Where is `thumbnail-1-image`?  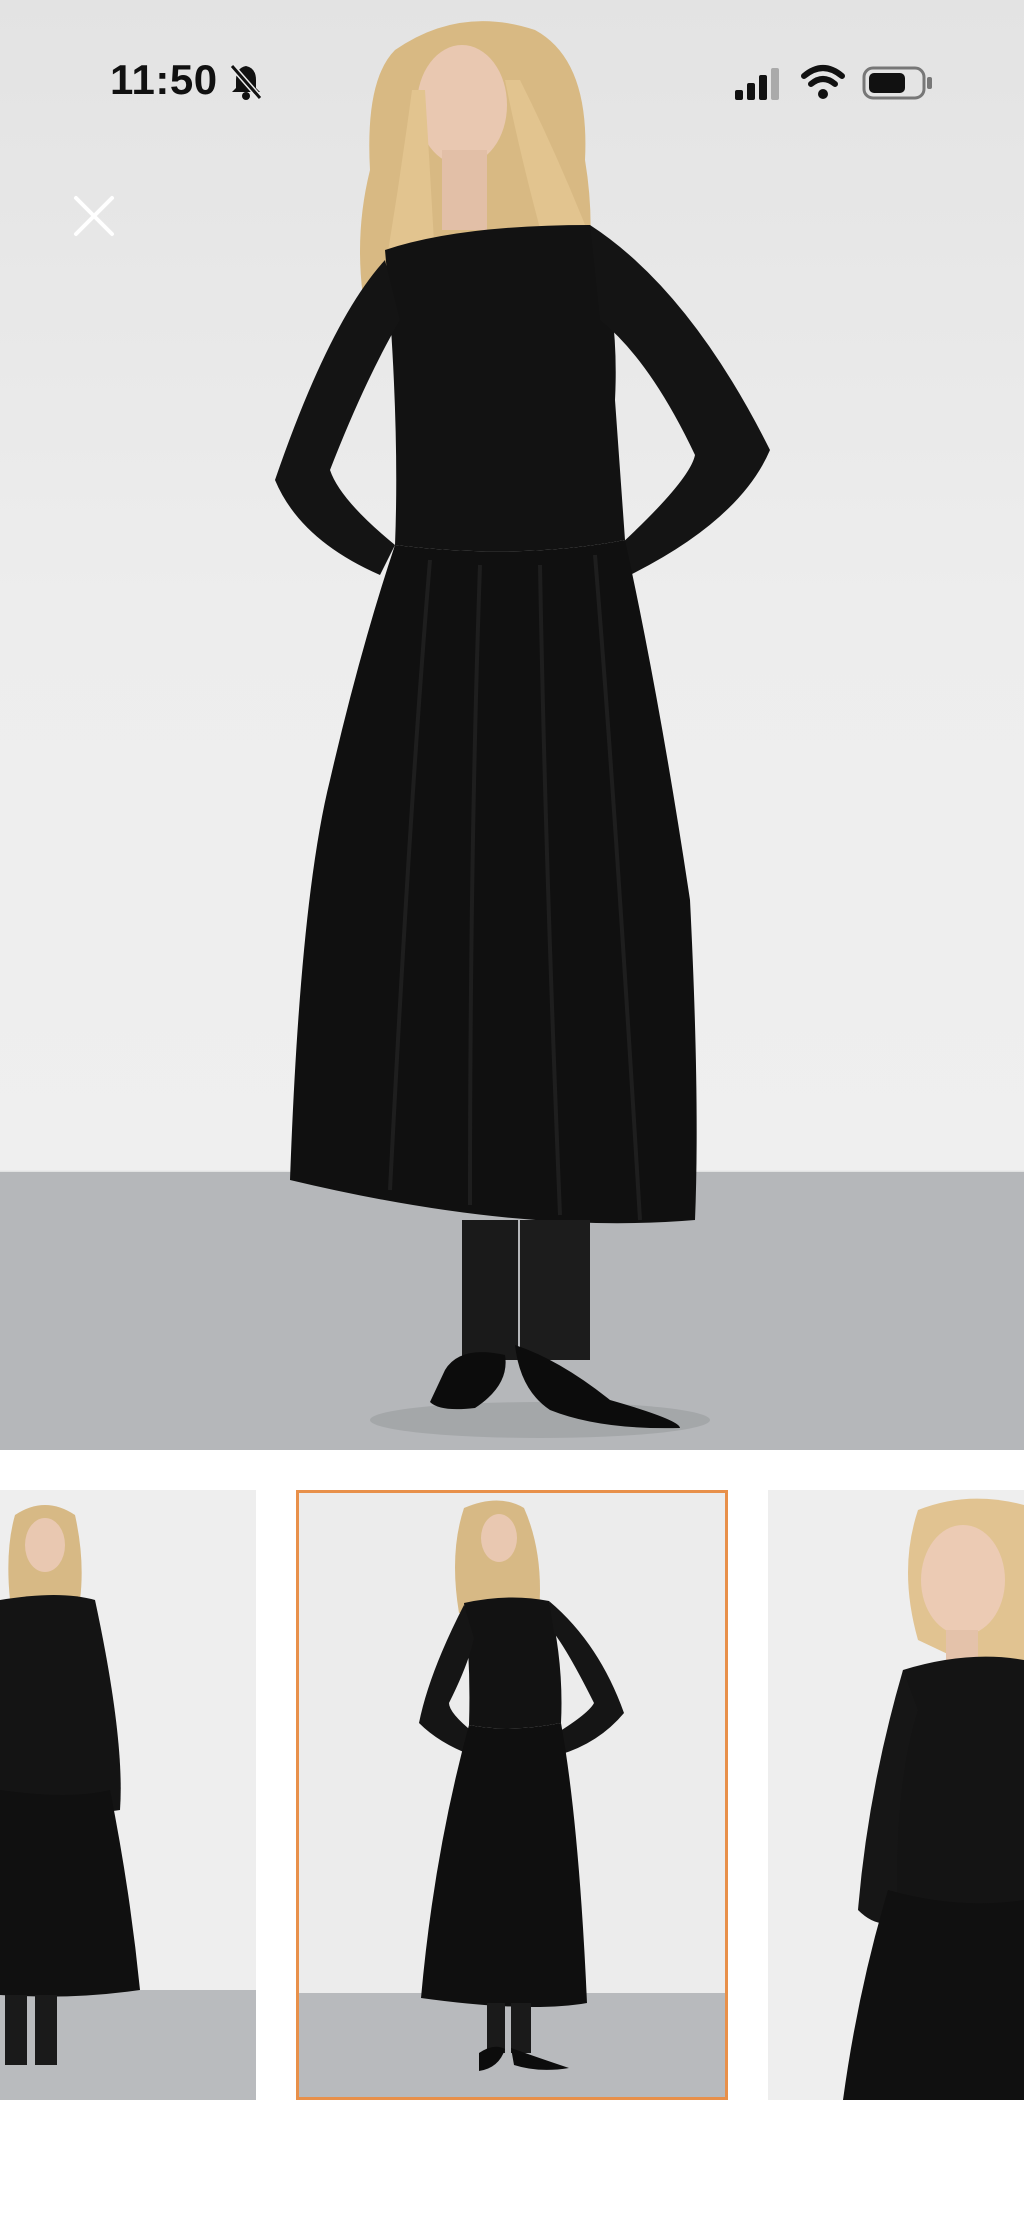 thumbnail-1-image is located at coordinates (128, 1795).